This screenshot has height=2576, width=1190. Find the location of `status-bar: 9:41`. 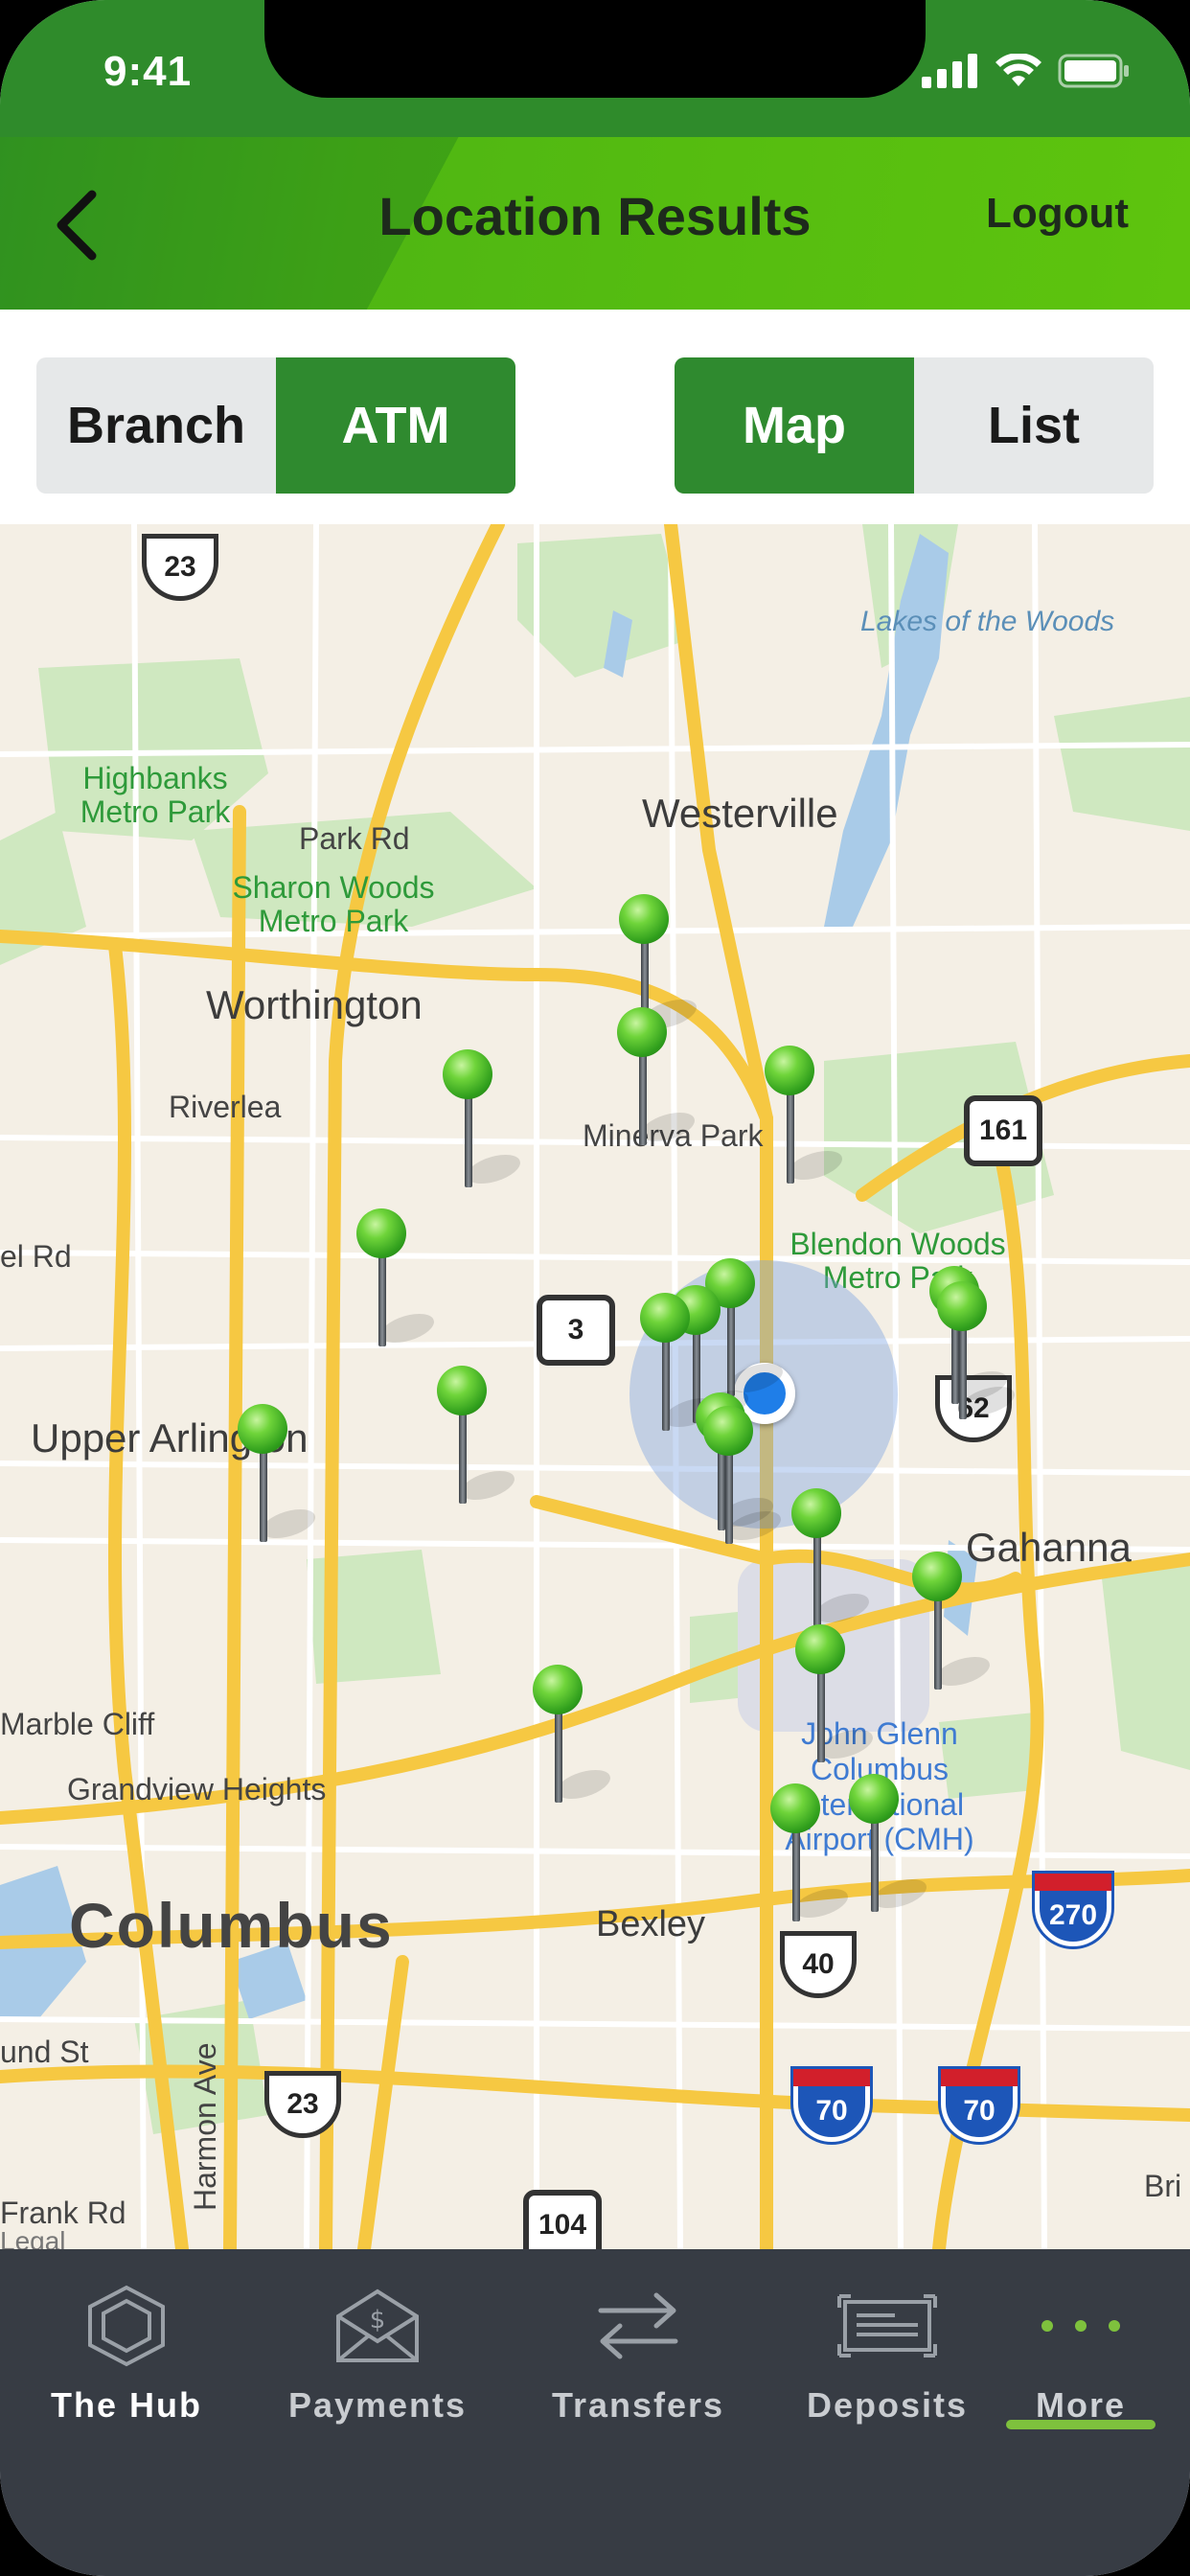

status-bar: 9:41 is located at coordinates (595, 68).